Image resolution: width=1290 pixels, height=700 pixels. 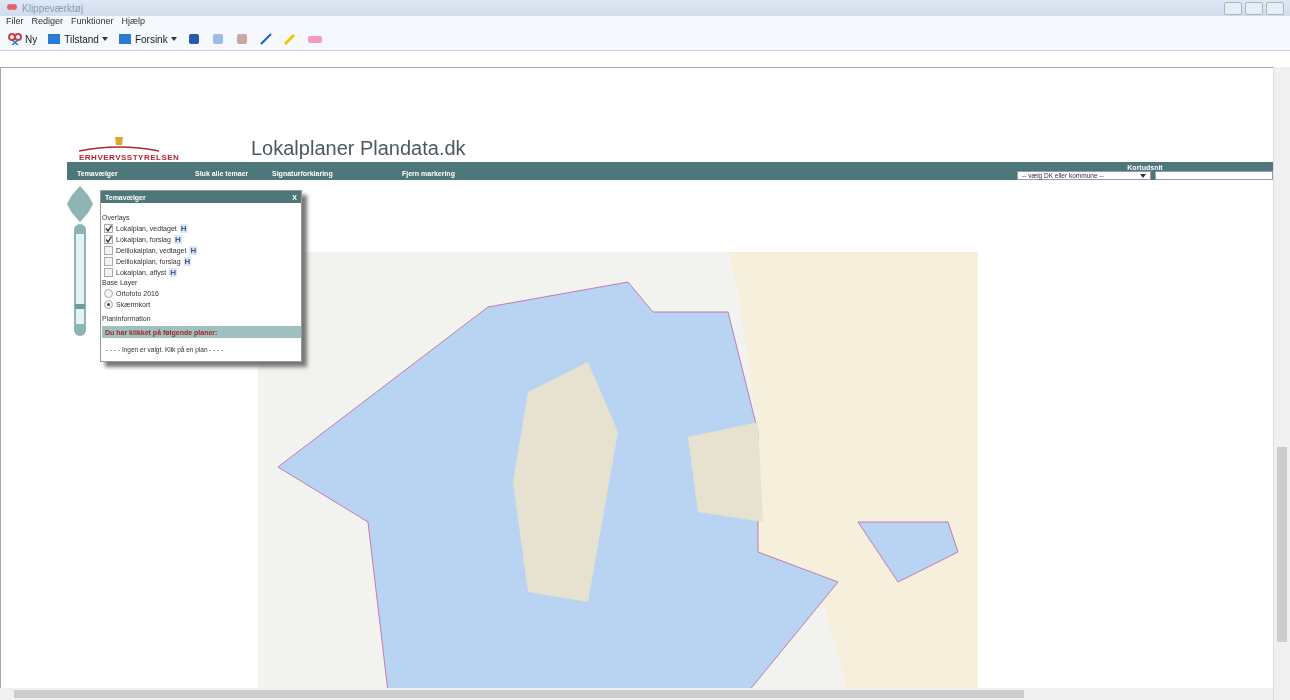 What do you see at coordinates (47, 22) in the screenshot?
I see `menu-item: Rediger` at bounding box center [47, 22].